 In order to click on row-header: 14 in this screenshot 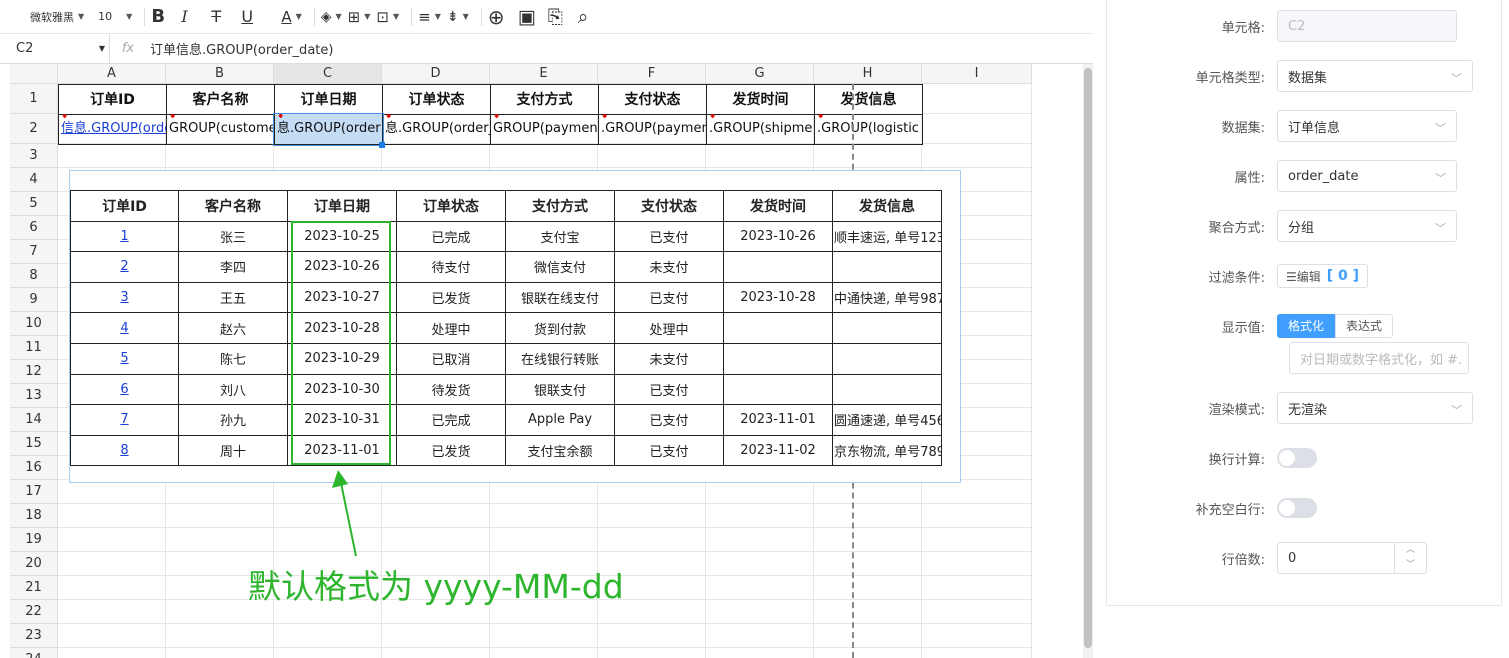, I will do `click(34, 420)`.